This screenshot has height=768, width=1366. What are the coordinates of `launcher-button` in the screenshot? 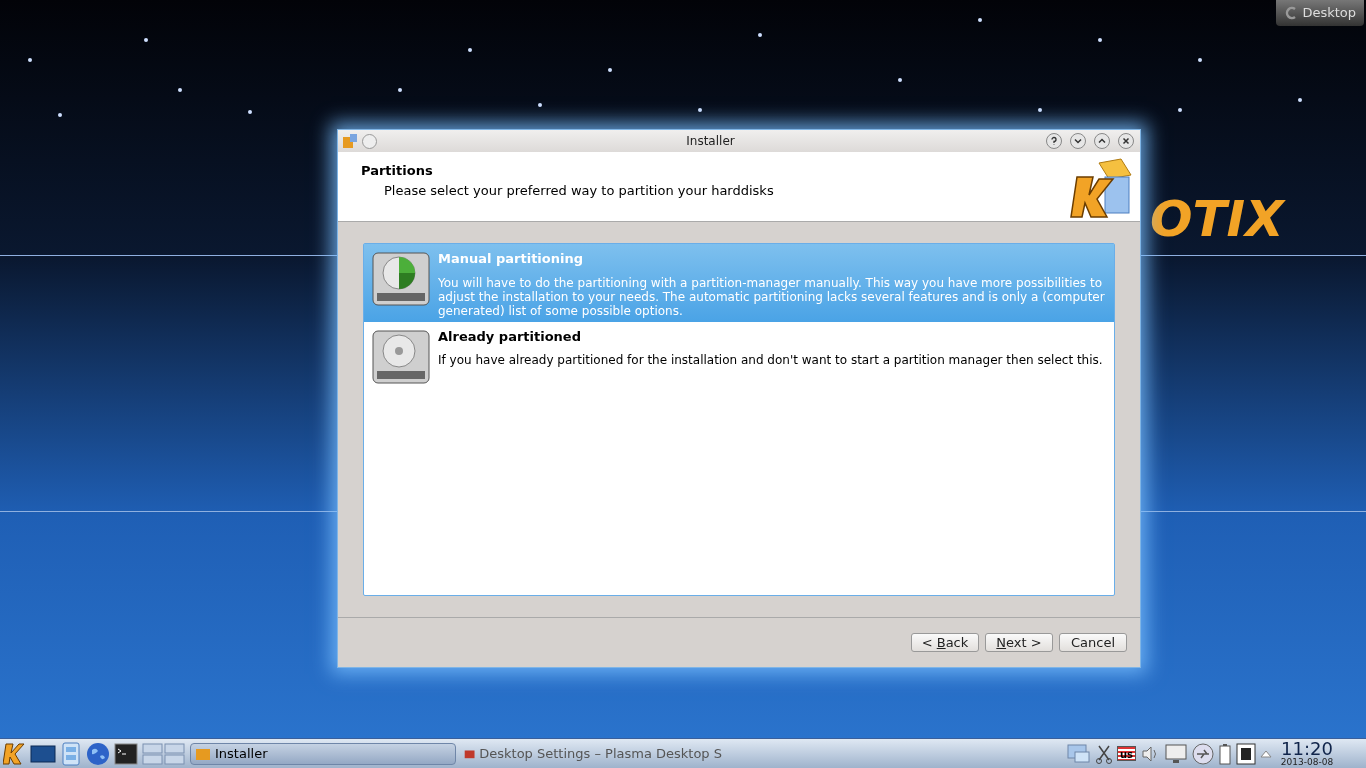 It's located at (14, 753).